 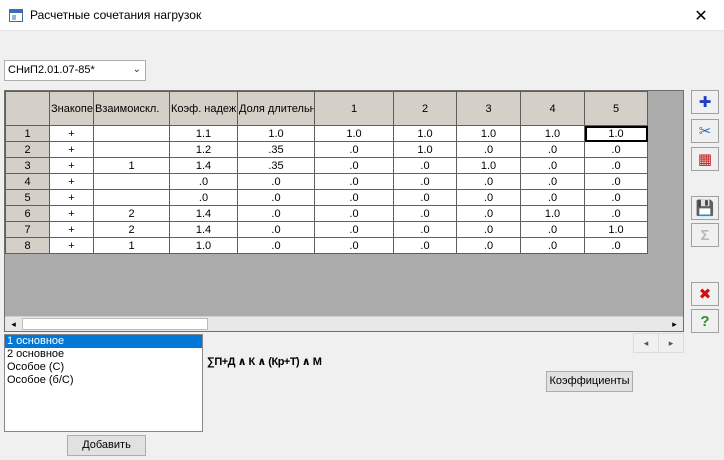 What do you see at coordinates (701, 15) in the screenshot?
I see `window-close-button: ✕` at bounding box center [701, 15].